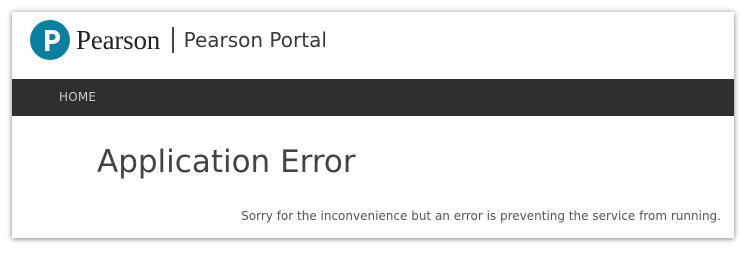  Describe the element at coordinates (77, 97) in the screenshot. I see `nav-item-home: HOME` at that location.